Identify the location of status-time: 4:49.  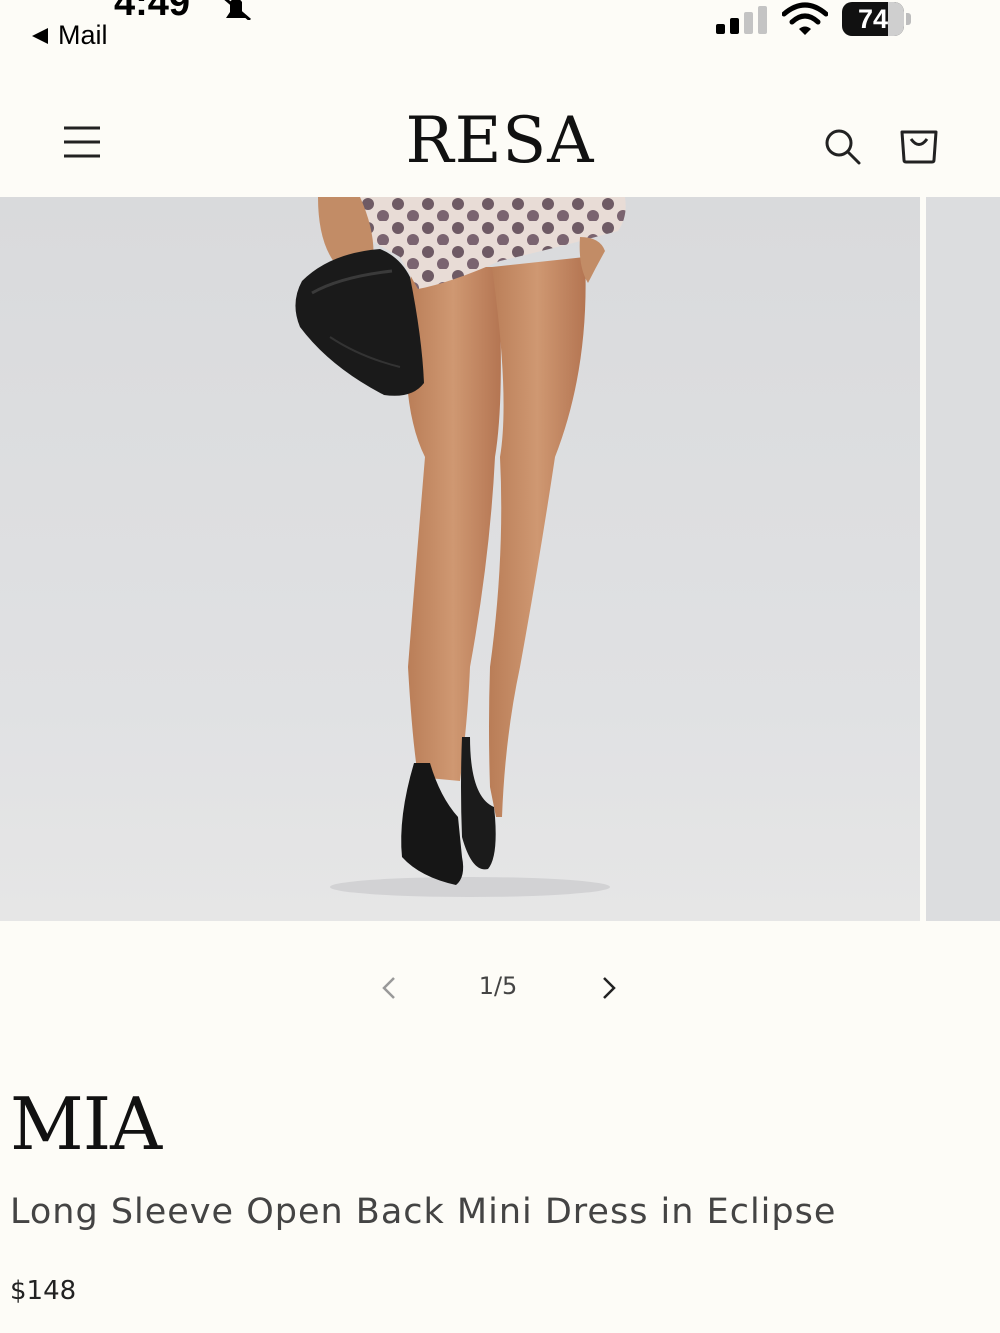
(152, 12).